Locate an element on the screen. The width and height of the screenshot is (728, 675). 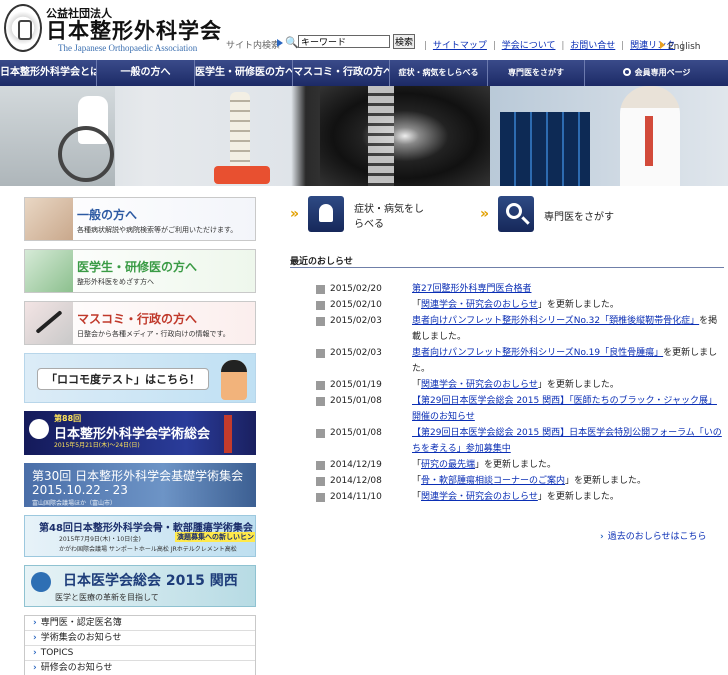
card-students-thumbnail is located at coordinates (49, 271).